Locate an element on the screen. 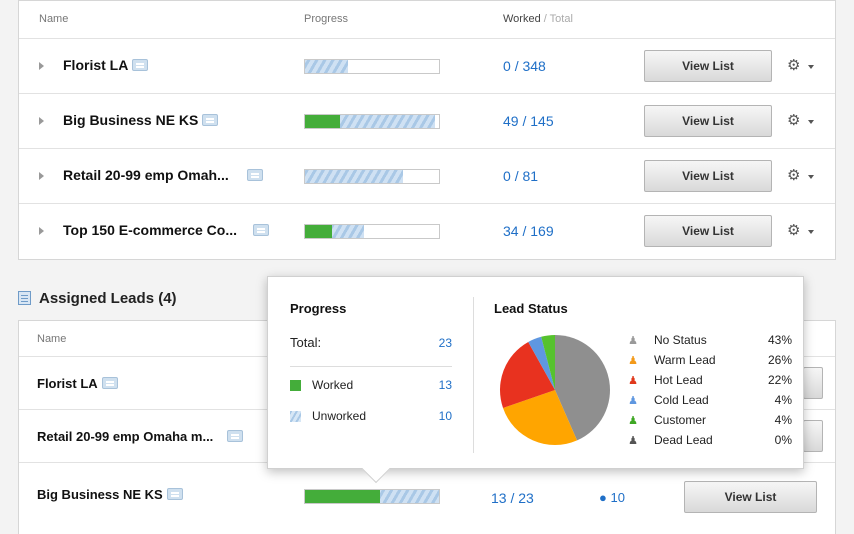  worked-total: 49 / 145 is located at coordinates (528, 121).